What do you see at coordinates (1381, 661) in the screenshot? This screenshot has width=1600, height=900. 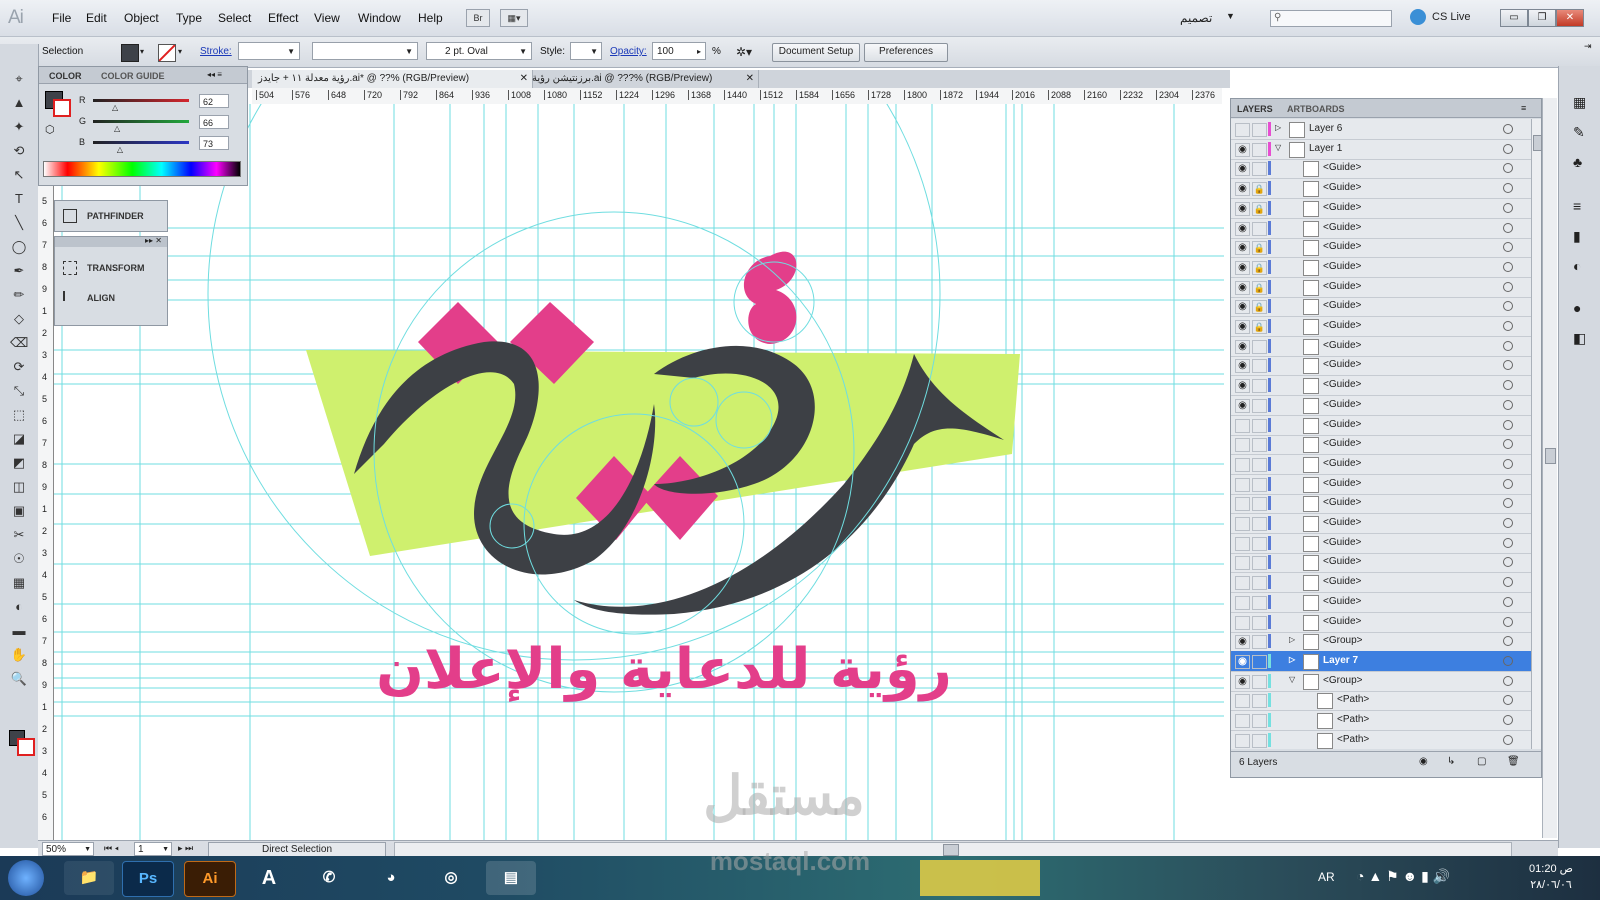 I see `layer-row: ◉ ▷ Layer 7` at bounding box center [1381, 661].